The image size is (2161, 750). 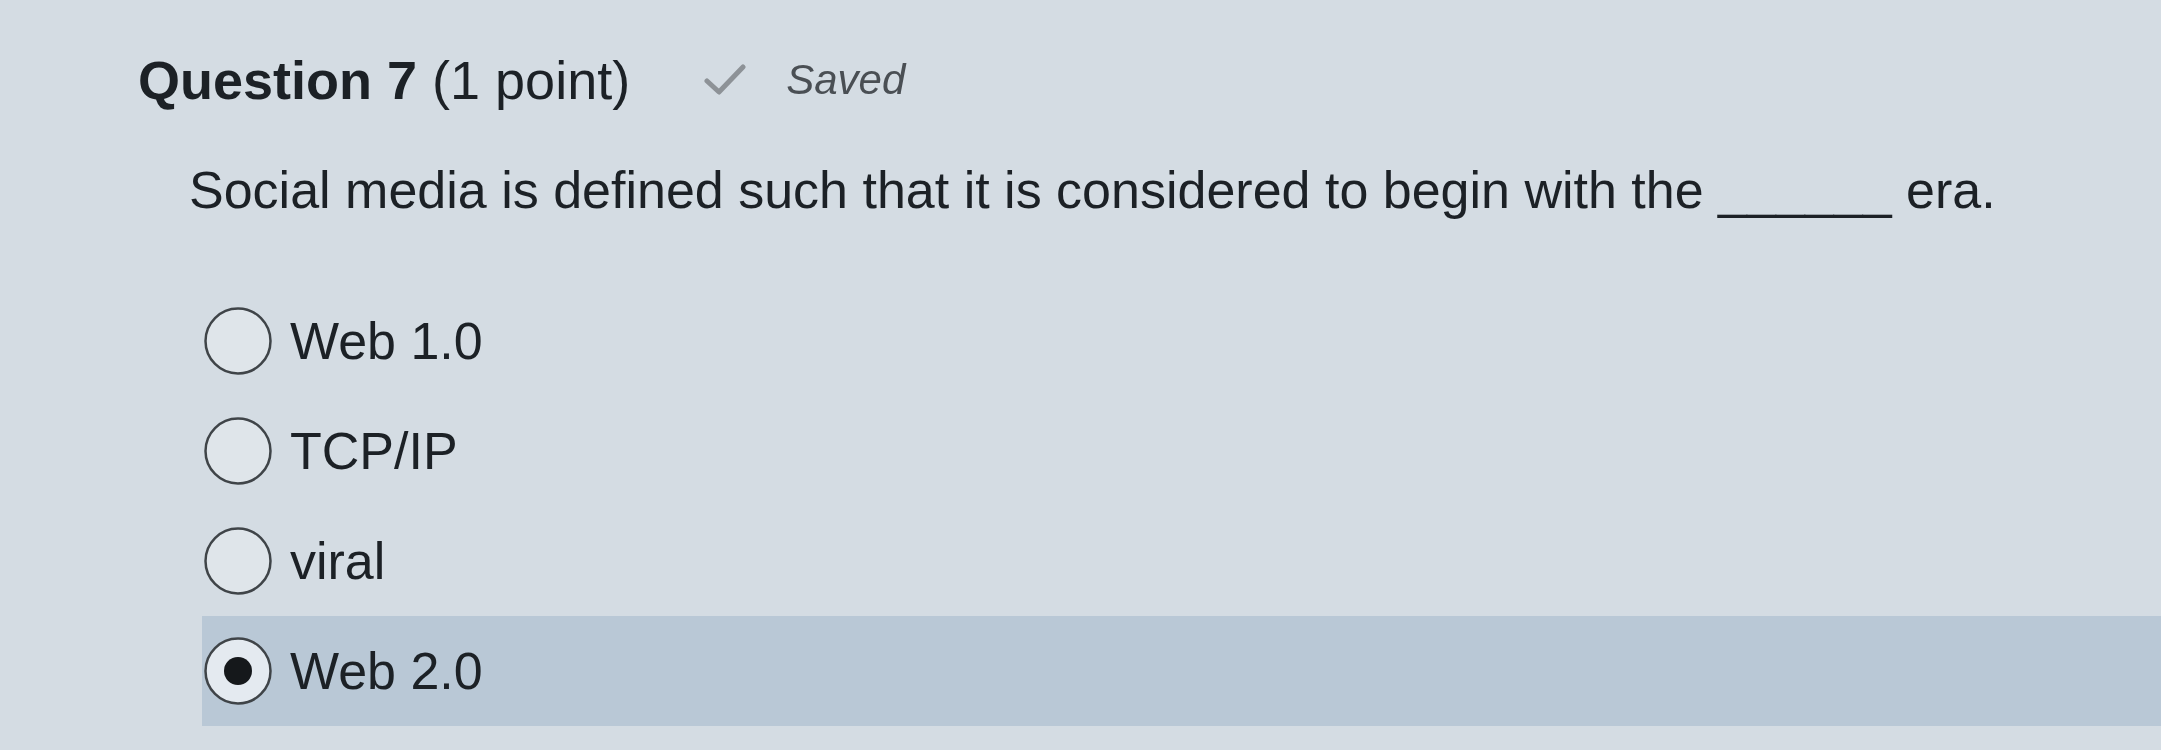 I want to click on question-text: Social media is defined such that it is considered to begin with the ______ era., so click(x=1092, y=190).